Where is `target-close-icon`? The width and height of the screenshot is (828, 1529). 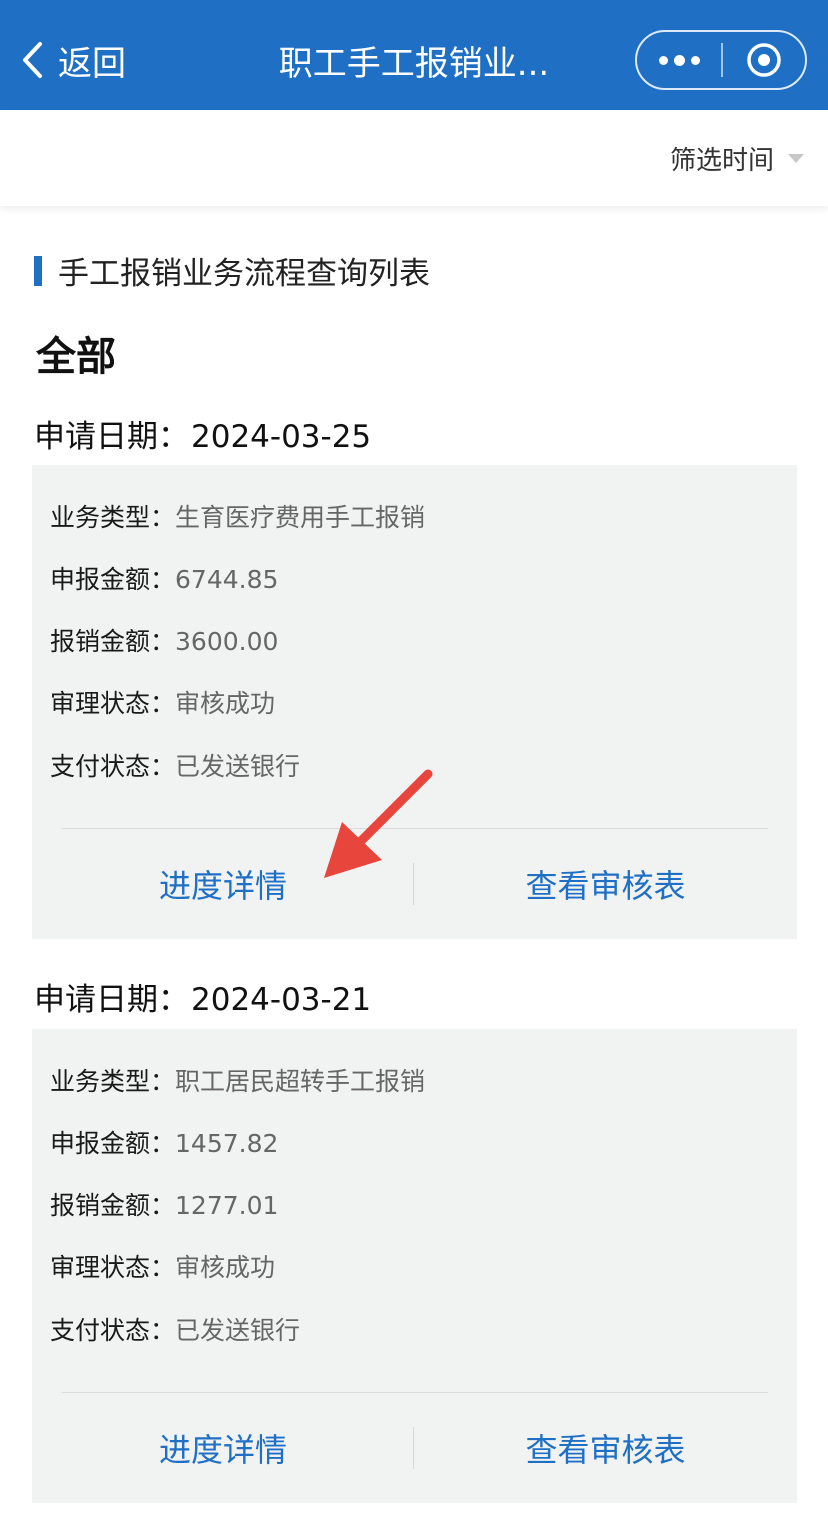
target-close-icon is located at coordinates (764, 60).